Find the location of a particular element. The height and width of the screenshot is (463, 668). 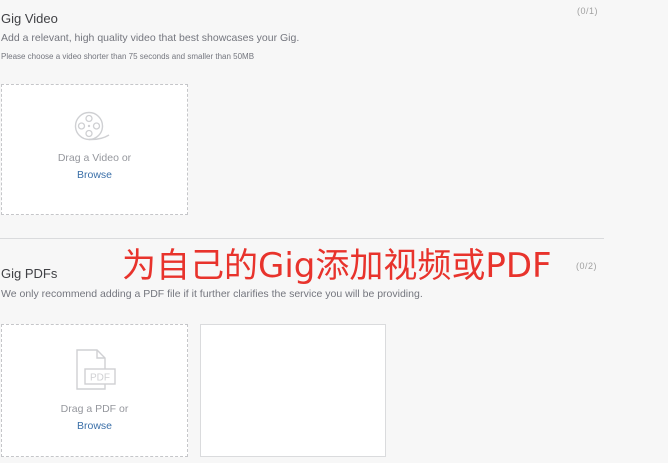

gig-video-title: Gig Video is located at coordinates (29, 18).